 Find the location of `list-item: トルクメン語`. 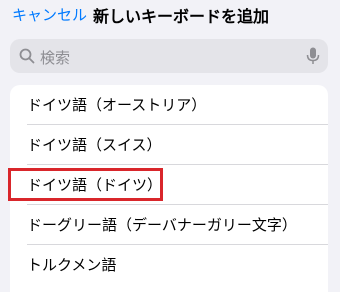

list-item: トルクメン語 is located at coordinates (169, 265).